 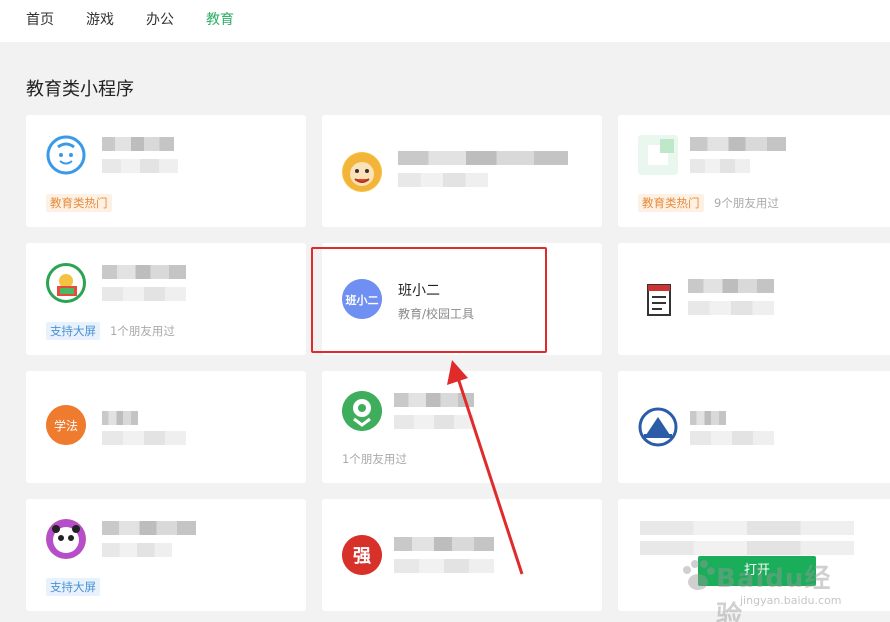 I want to click on app-card-8: 1个朋友用过, so click(x=462, y=427).